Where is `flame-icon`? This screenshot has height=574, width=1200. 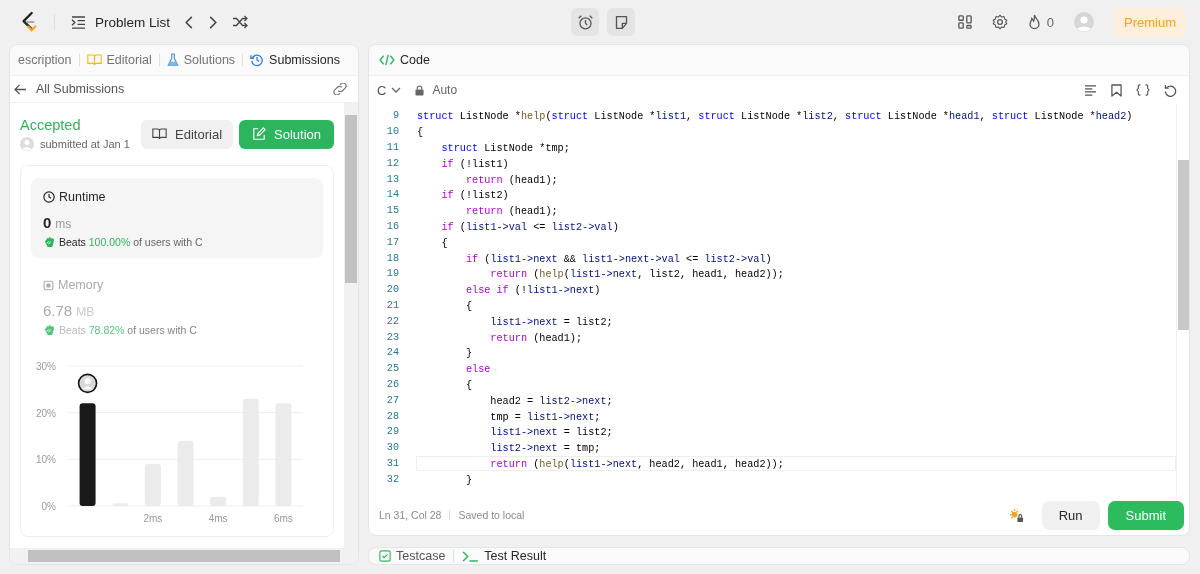
flame-icon is located at coordinates (1034, 22).